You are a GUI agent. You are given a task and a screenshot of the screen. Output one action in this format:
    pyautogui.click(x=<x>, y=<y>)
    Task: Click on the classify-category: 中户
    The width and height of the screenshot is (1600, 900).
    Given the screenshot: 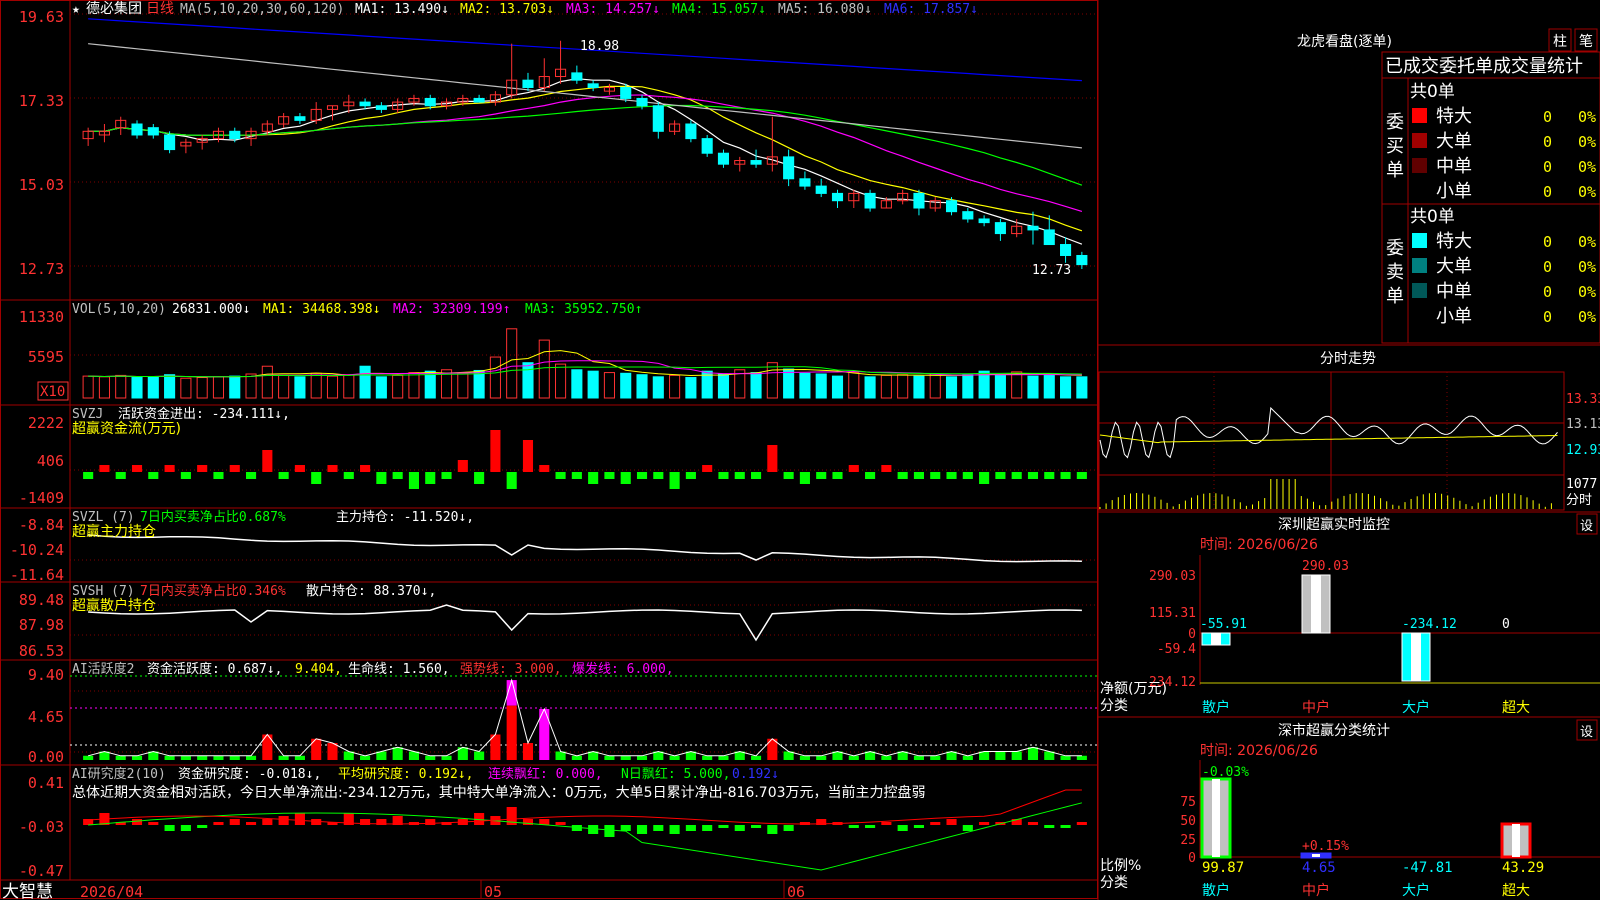 What is the action you would take?
    pyautogui.click(x=1316, y=890)
    